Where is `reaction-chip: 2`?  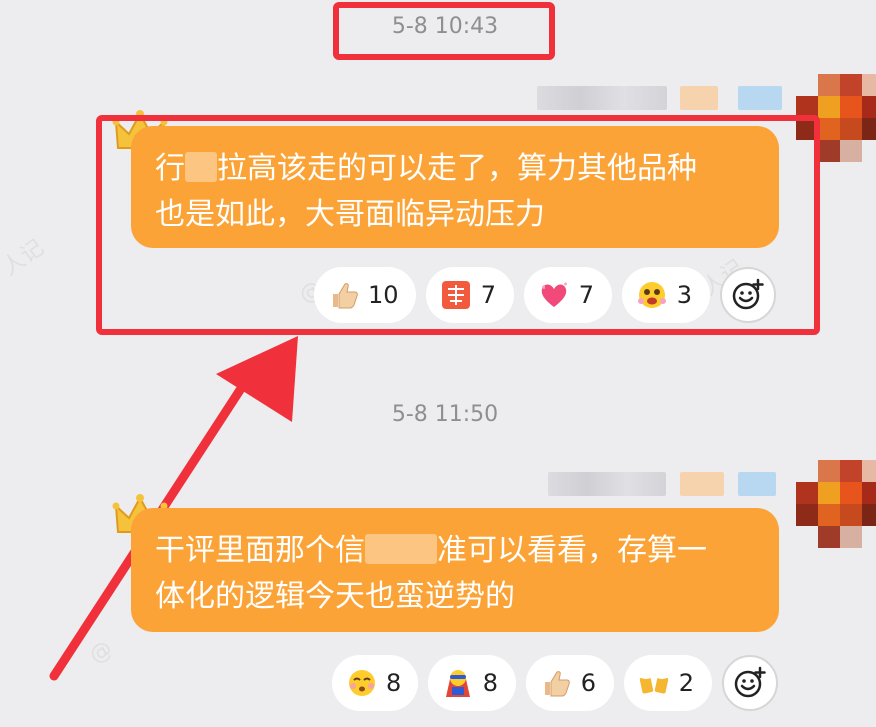 reaction-chip: 2 is located at coordinates (668, 683).